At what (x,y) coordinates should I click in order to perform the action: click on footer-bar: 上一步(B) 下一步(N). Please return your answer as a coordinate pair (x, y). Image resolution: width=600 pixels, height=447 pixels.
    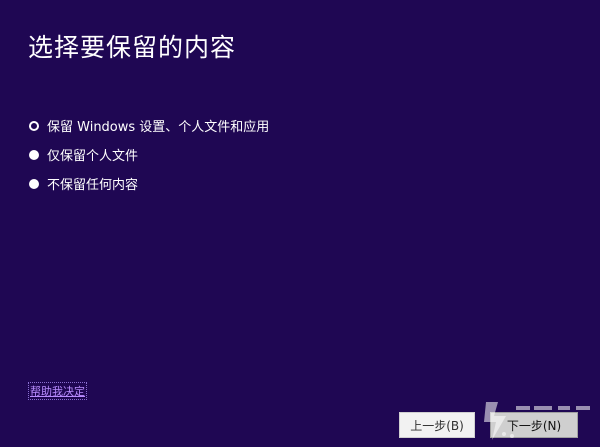
    Looking at the image, I should click on (300, 428).